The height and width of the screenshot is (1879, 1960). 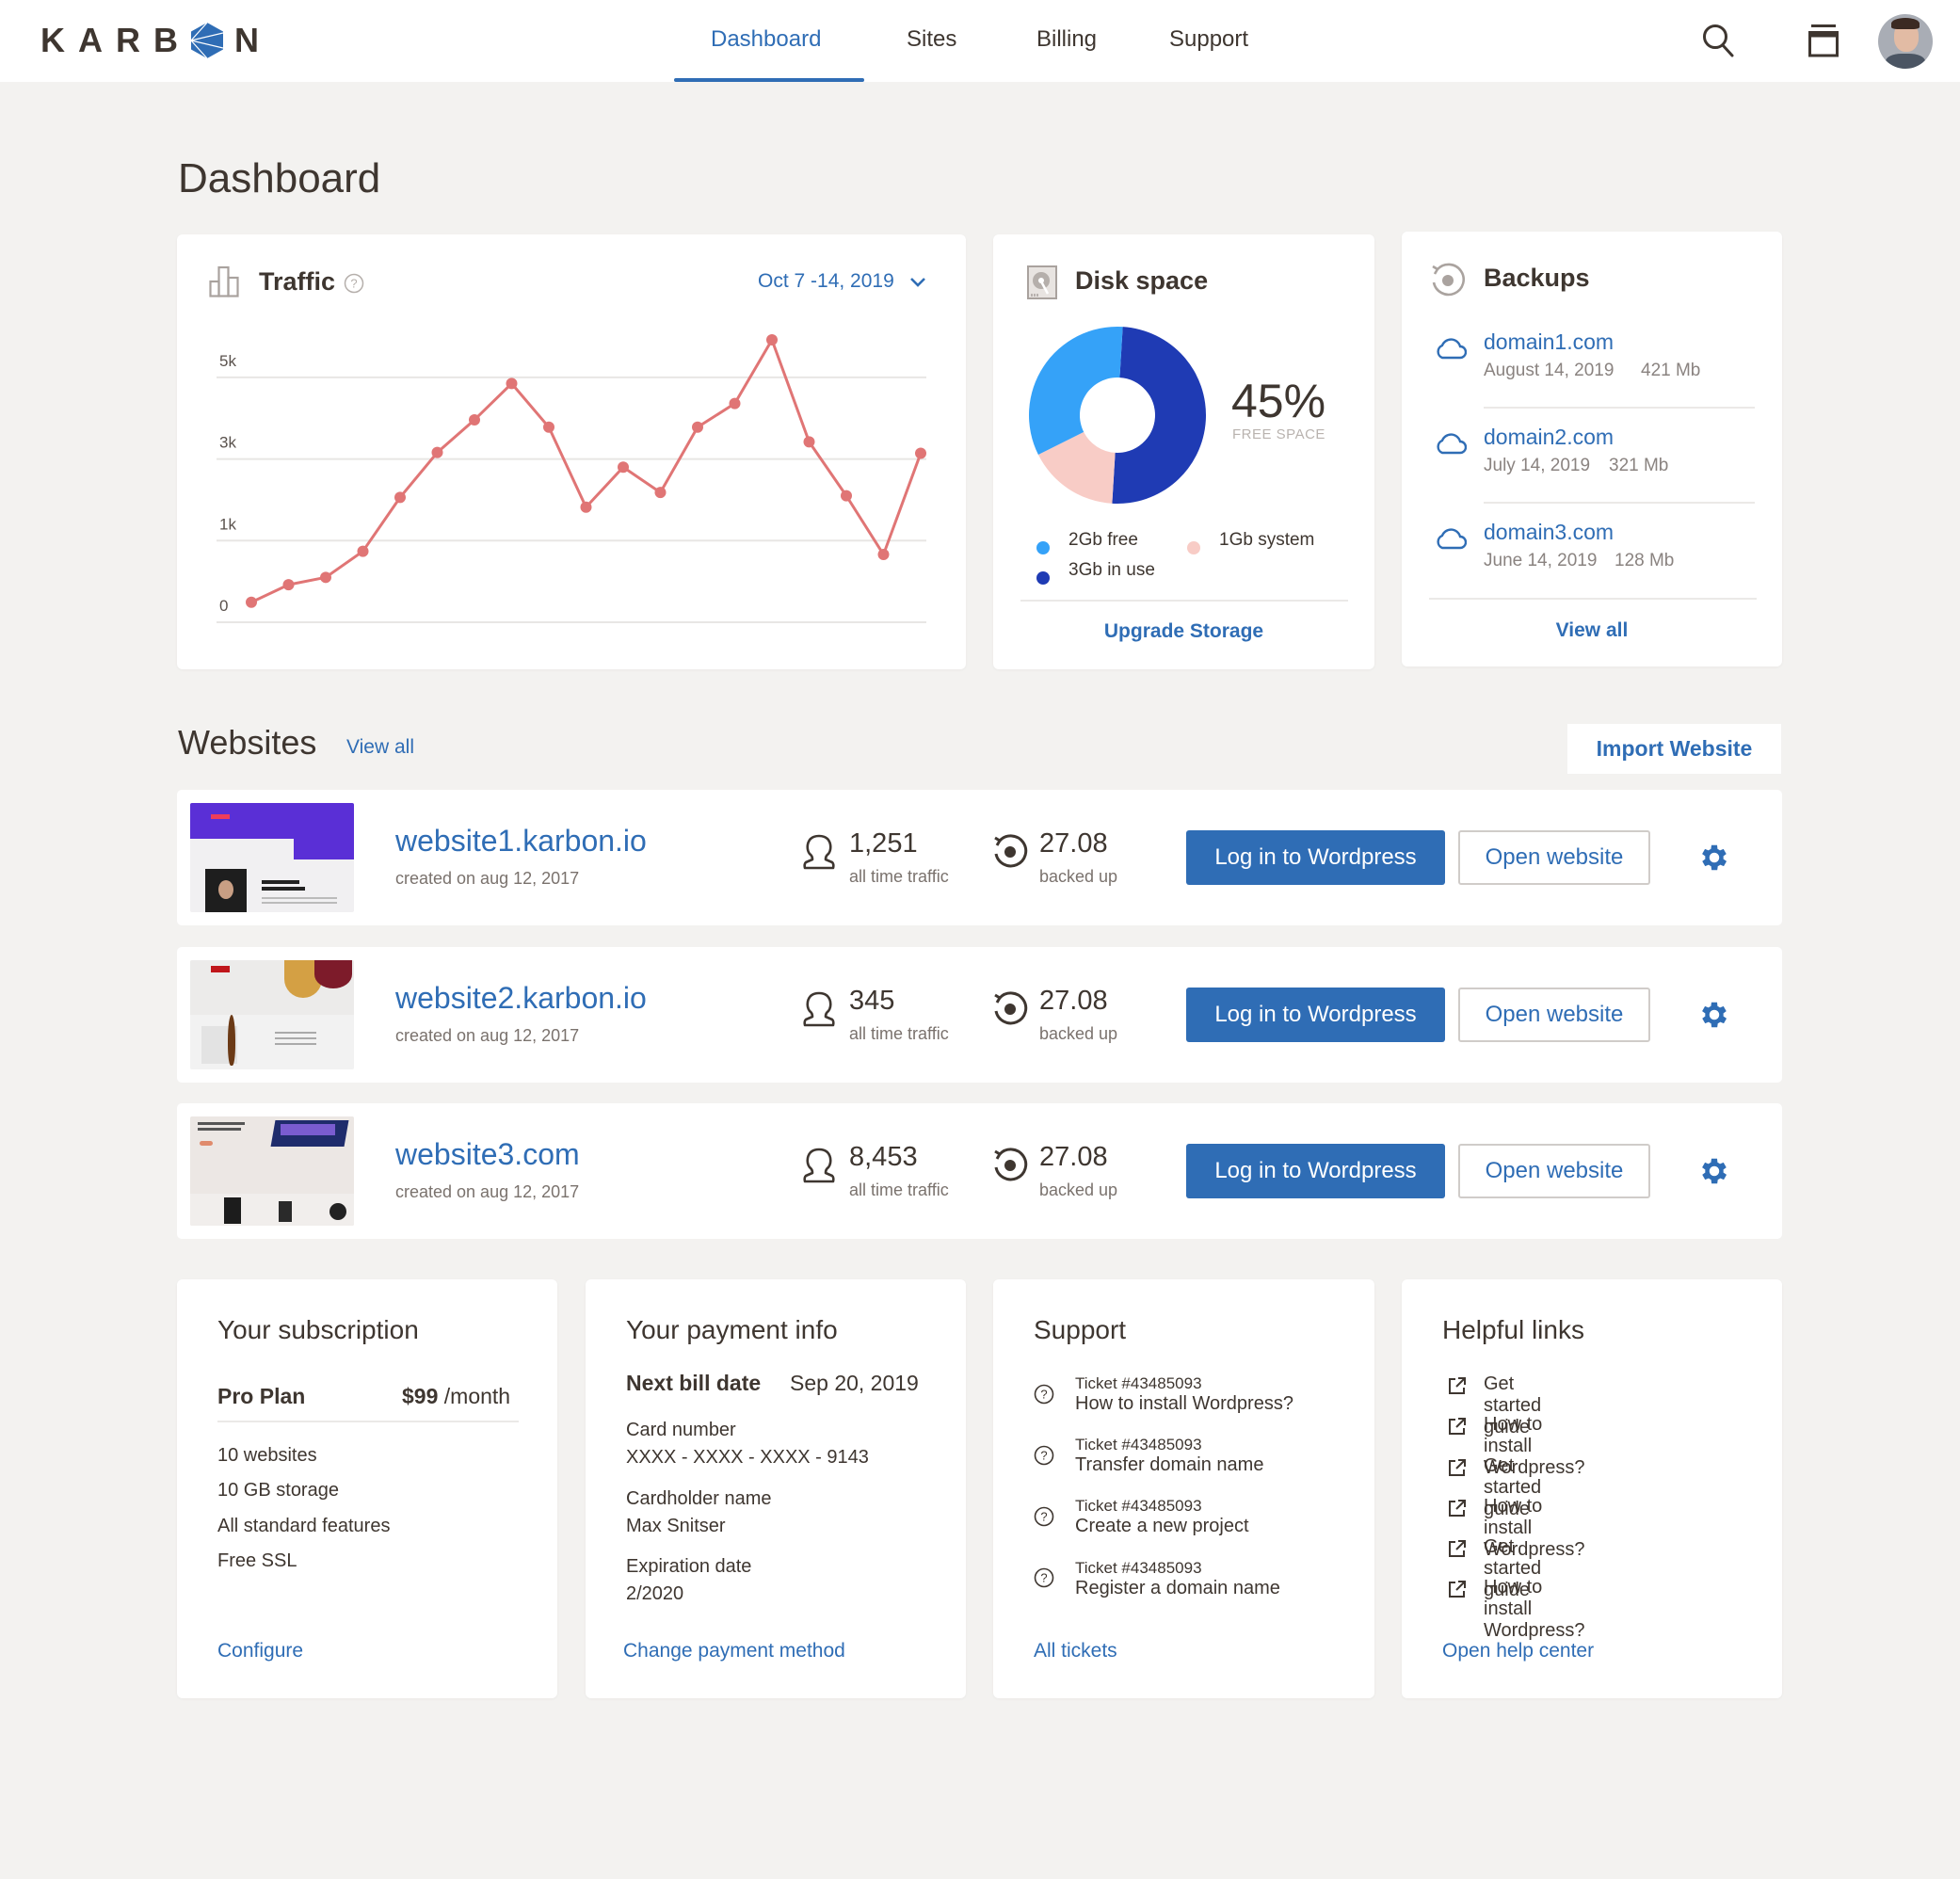 I want to click on configure-link: Configure, so click(x=260, y=1651).